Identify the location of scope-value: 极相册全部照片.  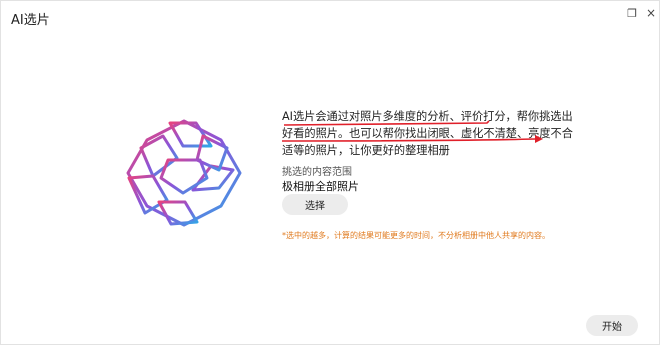
(320, 186).